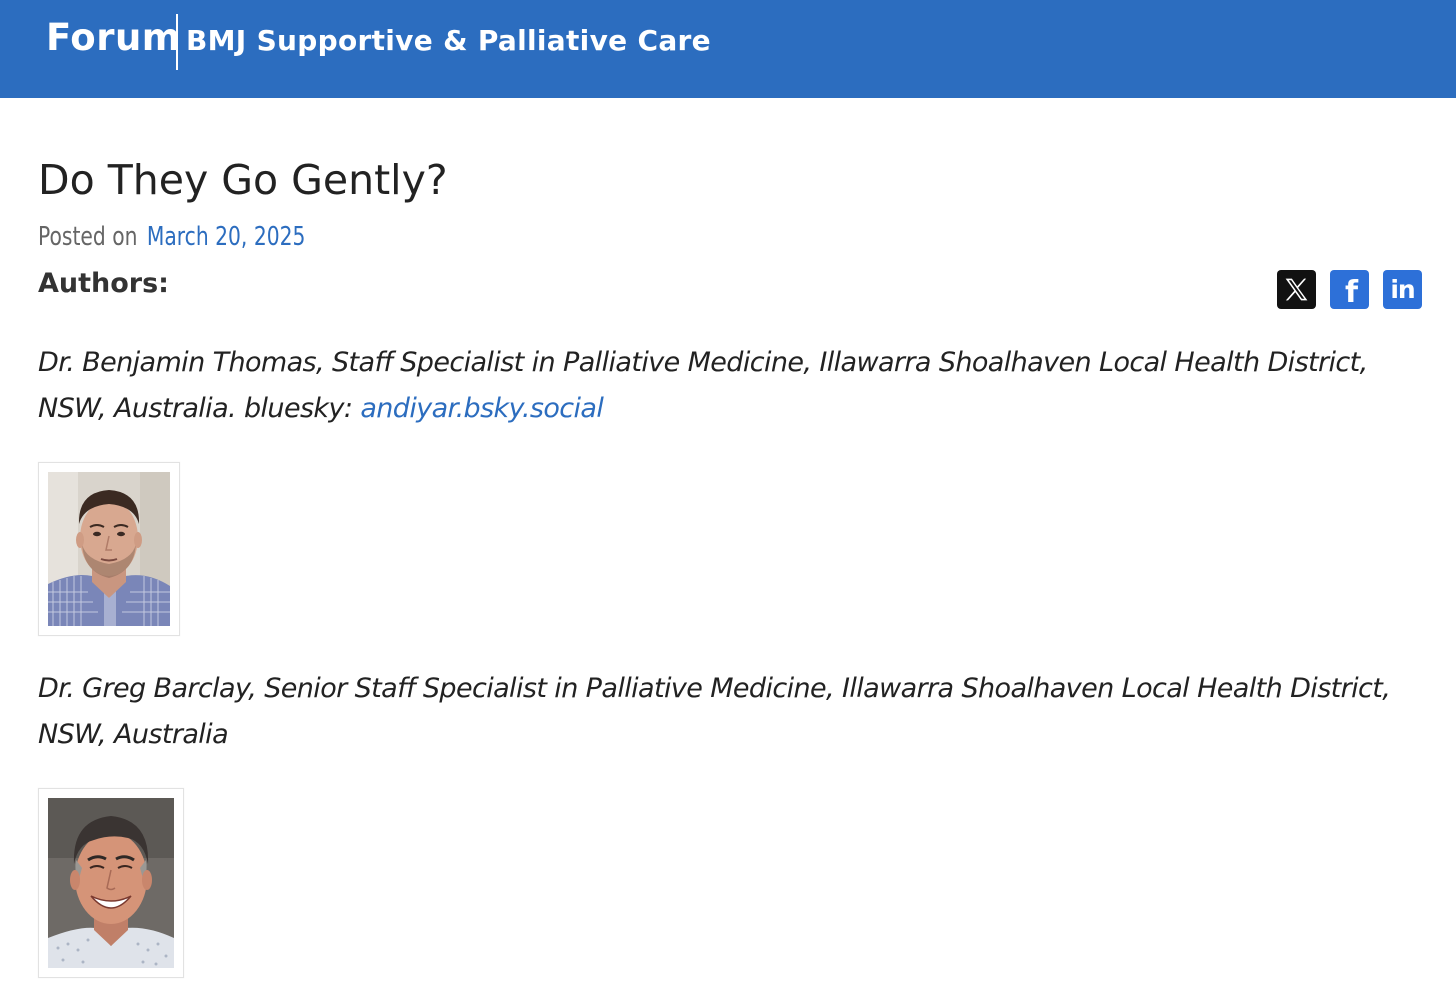  What do you see at coordinates (177, 42) in the screenshot?
I see `brand-divider` at bounding box center [177, 42].